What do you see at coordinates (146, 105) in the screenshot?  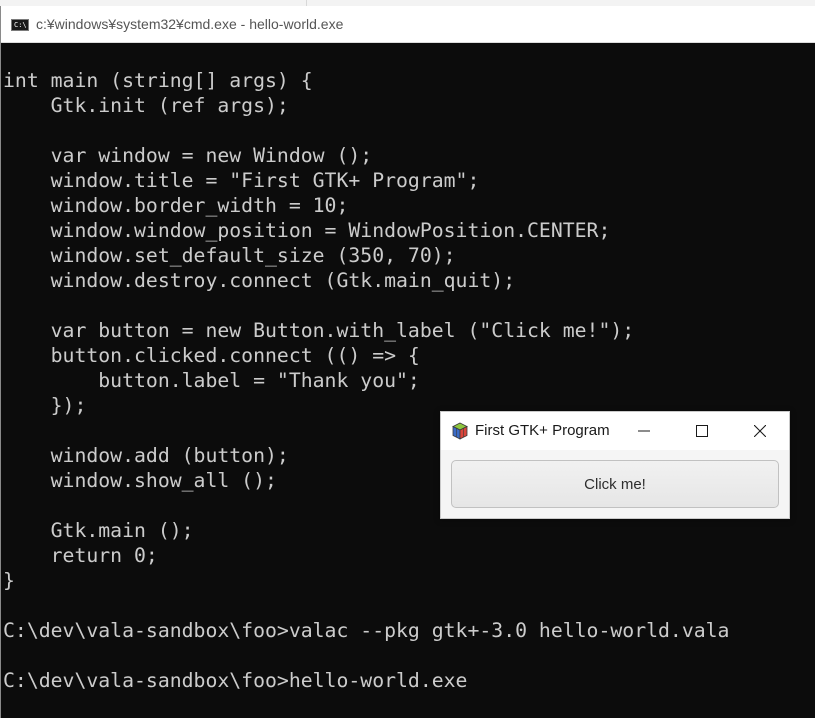 I see `console-line: Gtk.init (ref args);` at bounding box center [146, 105].